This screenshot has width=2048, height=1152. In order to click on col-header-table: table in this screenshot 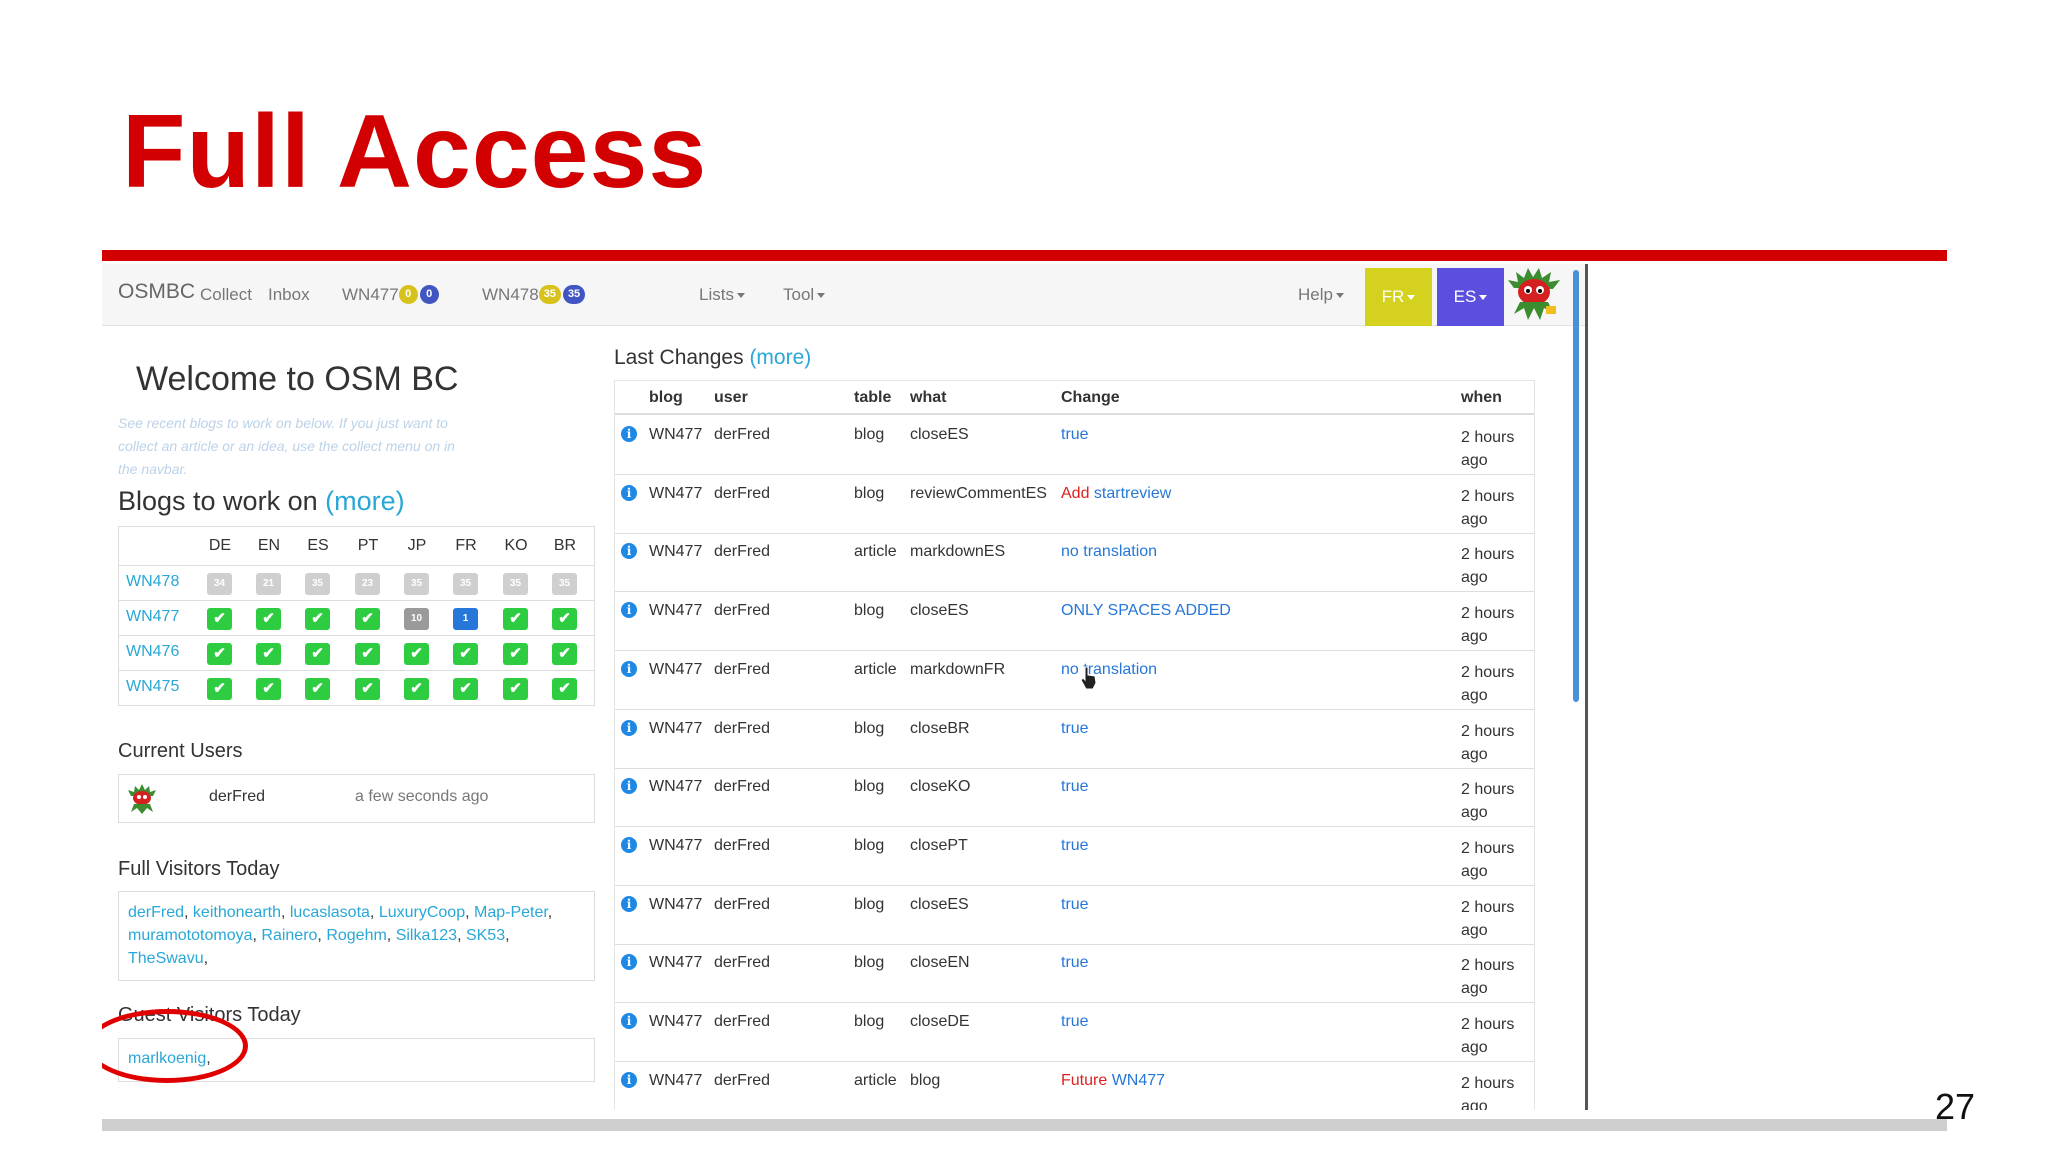, I will do `click(872, 398)`.